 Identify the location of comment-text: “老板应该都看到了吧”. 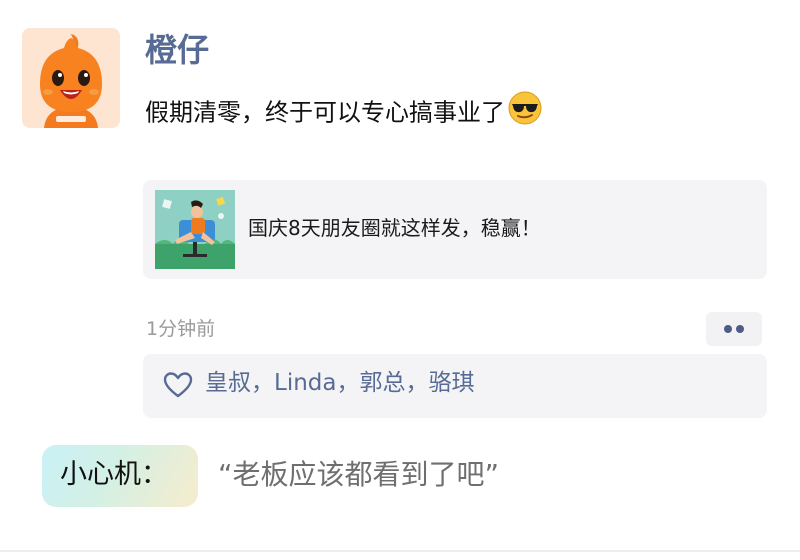
(359, 474).